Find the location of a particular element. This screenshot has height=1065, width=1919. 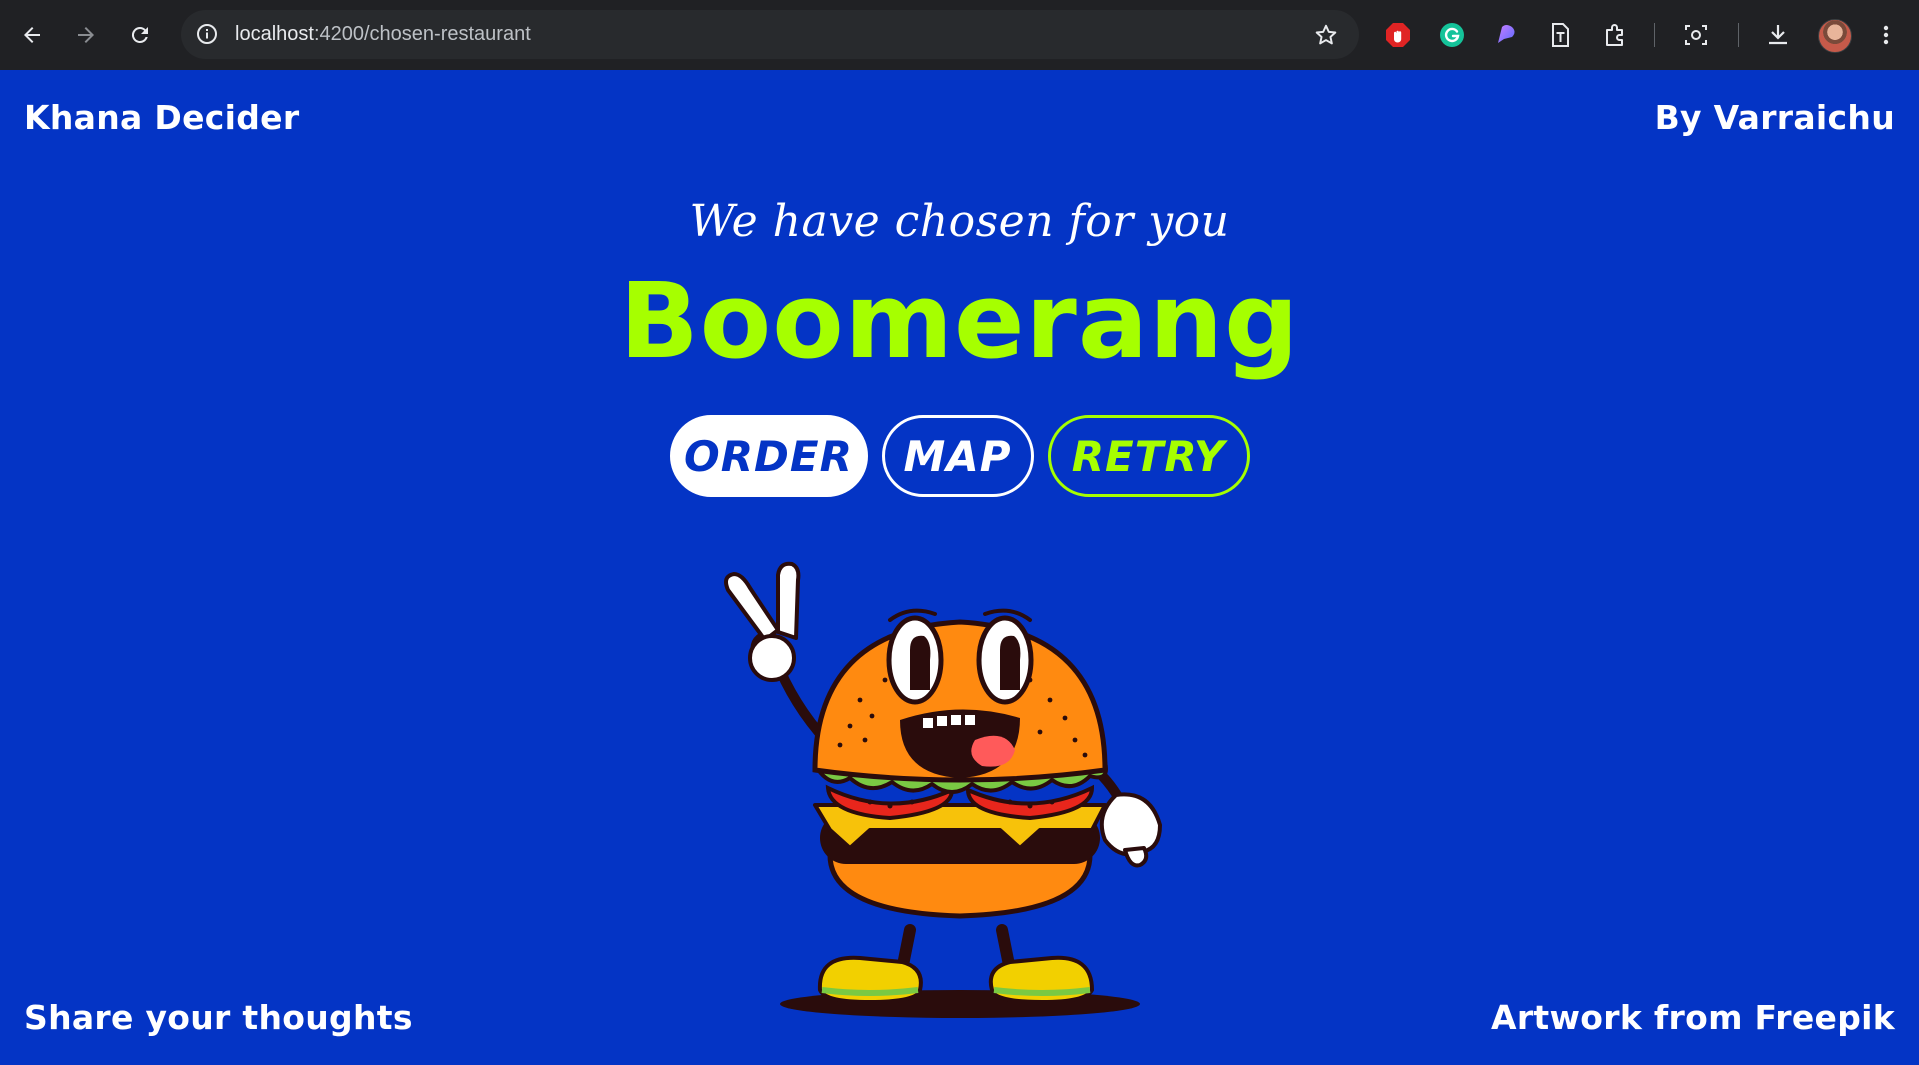

address-bar: localhost:4200/chosen-restaurant is located at coordinates (770, 34).